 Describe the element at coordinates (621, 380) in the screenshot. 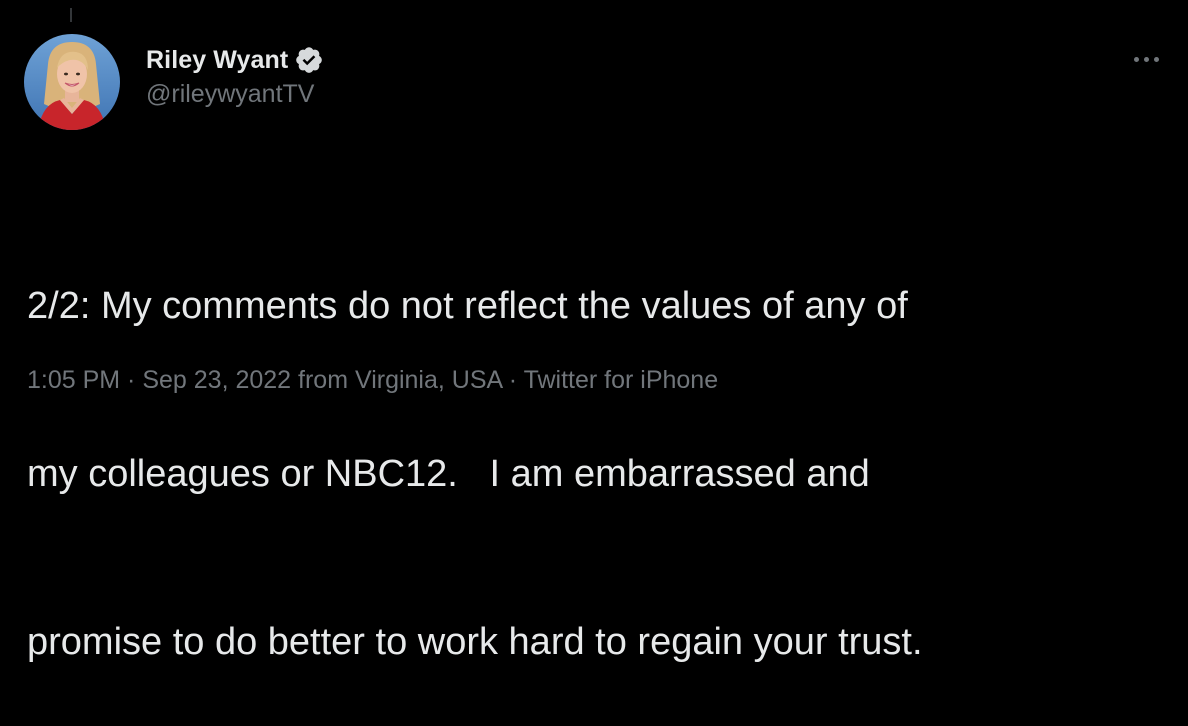

I see `tweet-source: Twitter for iPhone` at that location.